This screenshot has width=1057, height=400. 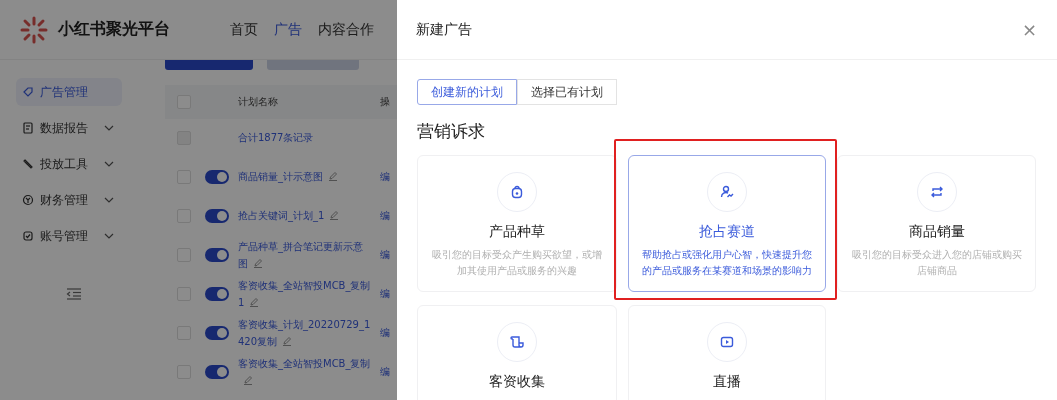 I want to click on check-icon, so click(x=28, y=236).